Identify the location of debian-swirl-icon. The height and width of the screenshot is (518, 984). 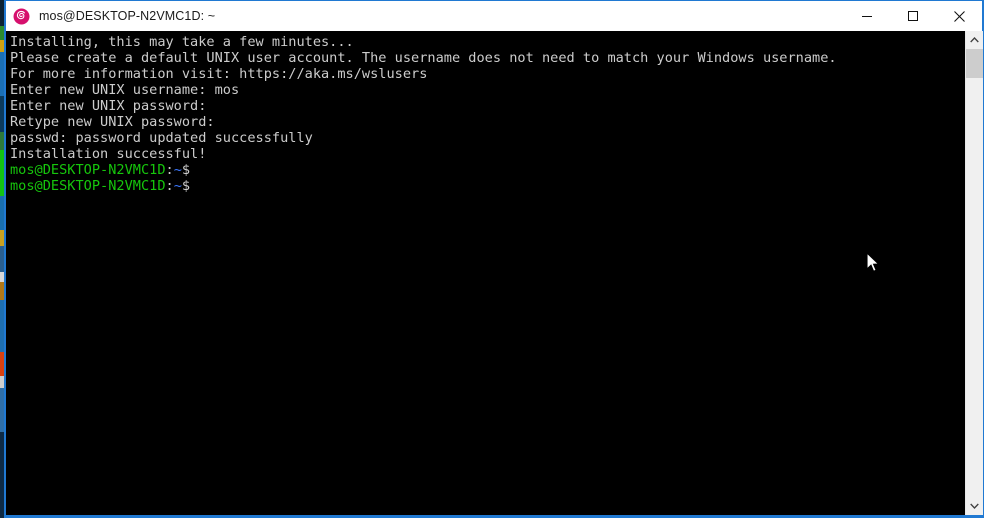
(21, 16).